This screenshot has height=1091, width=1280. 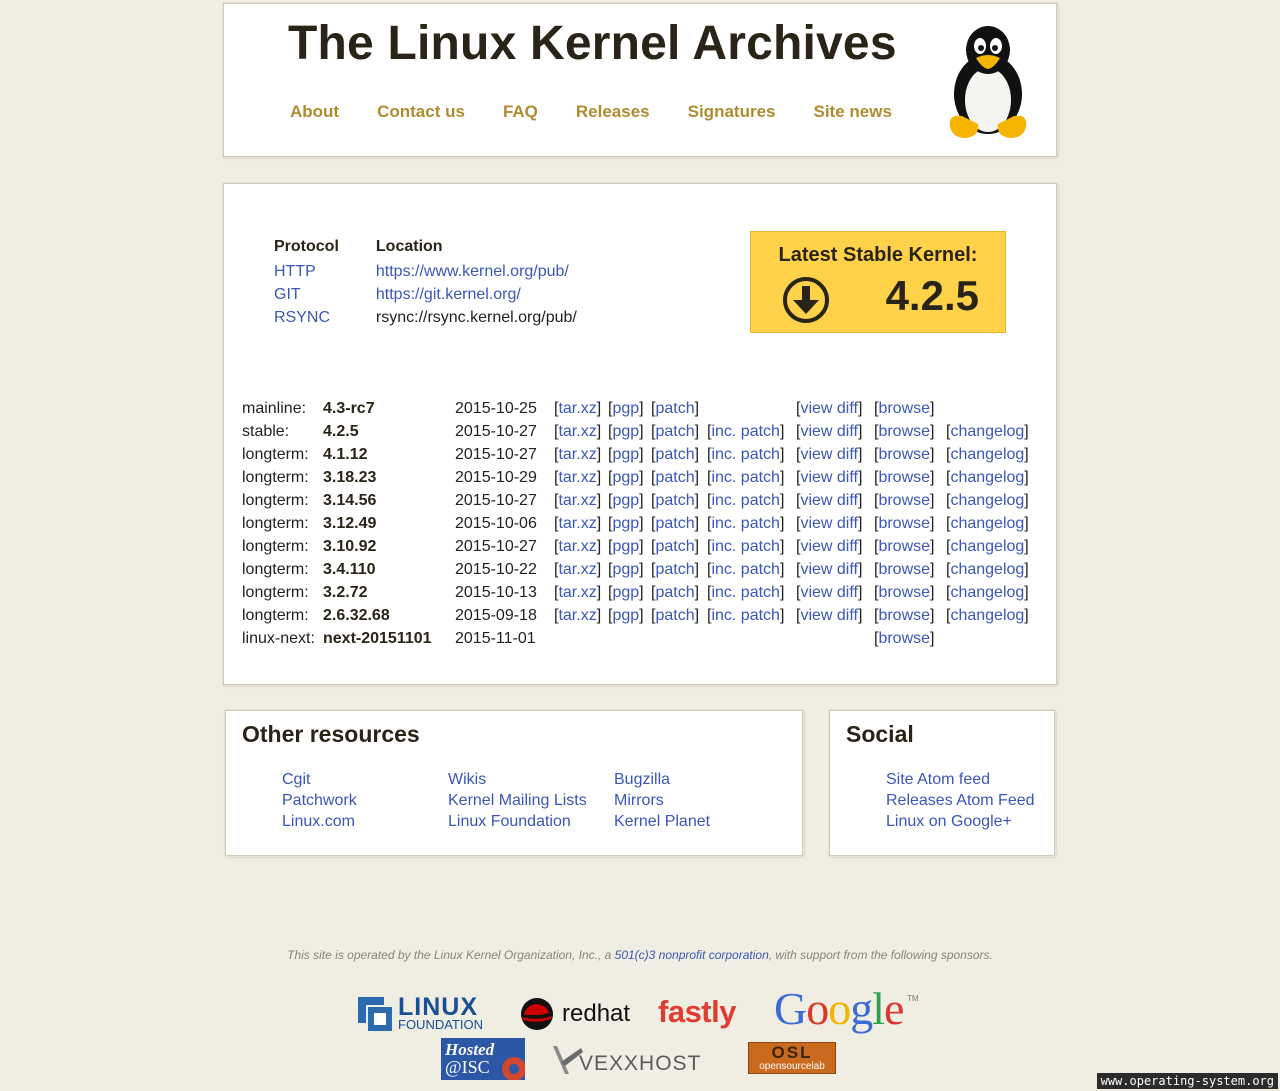 What do you see at coordinates (692, 955) in the screenshot?
I see `nonprofit-link: 501(c)3 nonprofit corporation` at bounding box center [692, 955].